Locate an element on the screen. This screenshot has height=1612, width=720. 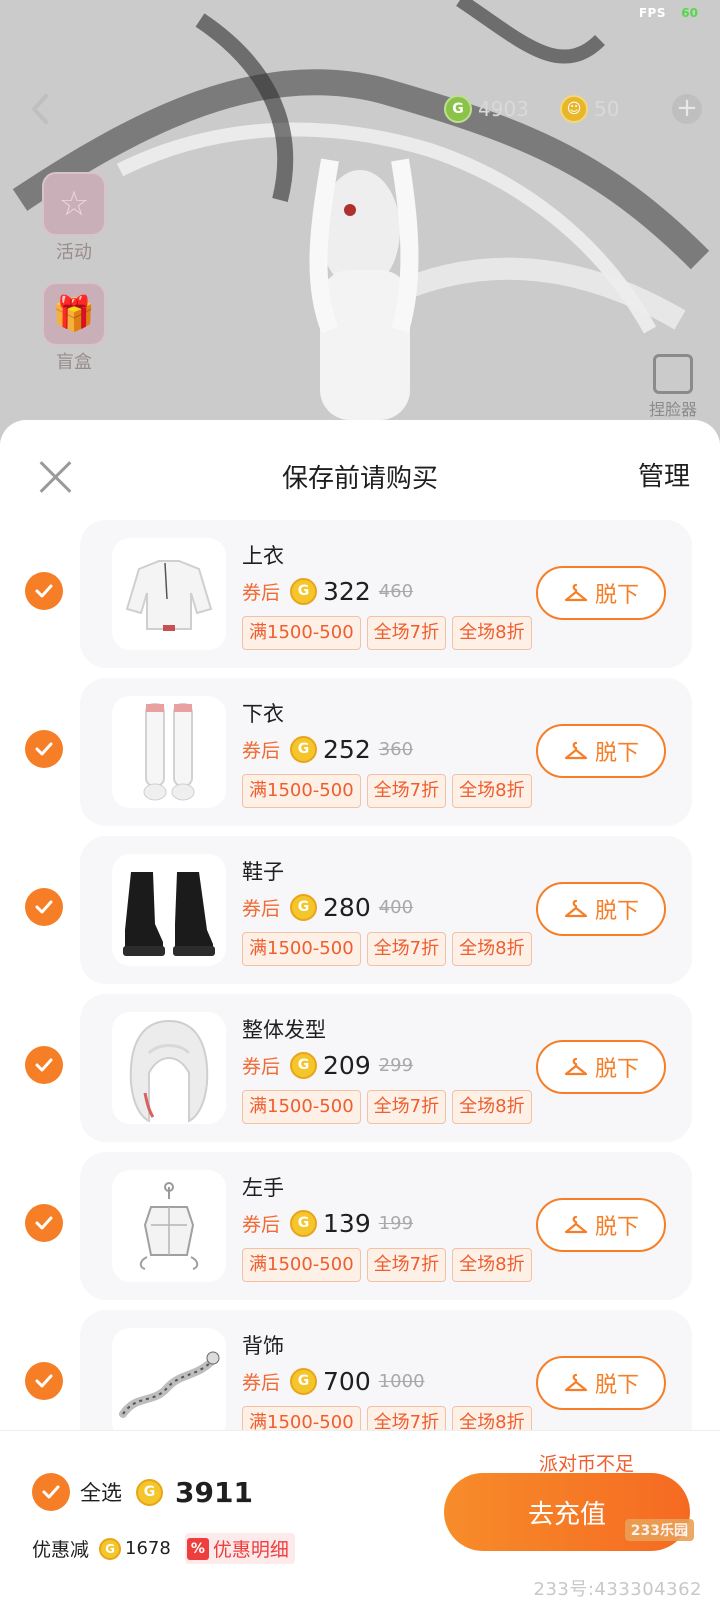
manage-button: 管理 is located at coordinates (664, 474).